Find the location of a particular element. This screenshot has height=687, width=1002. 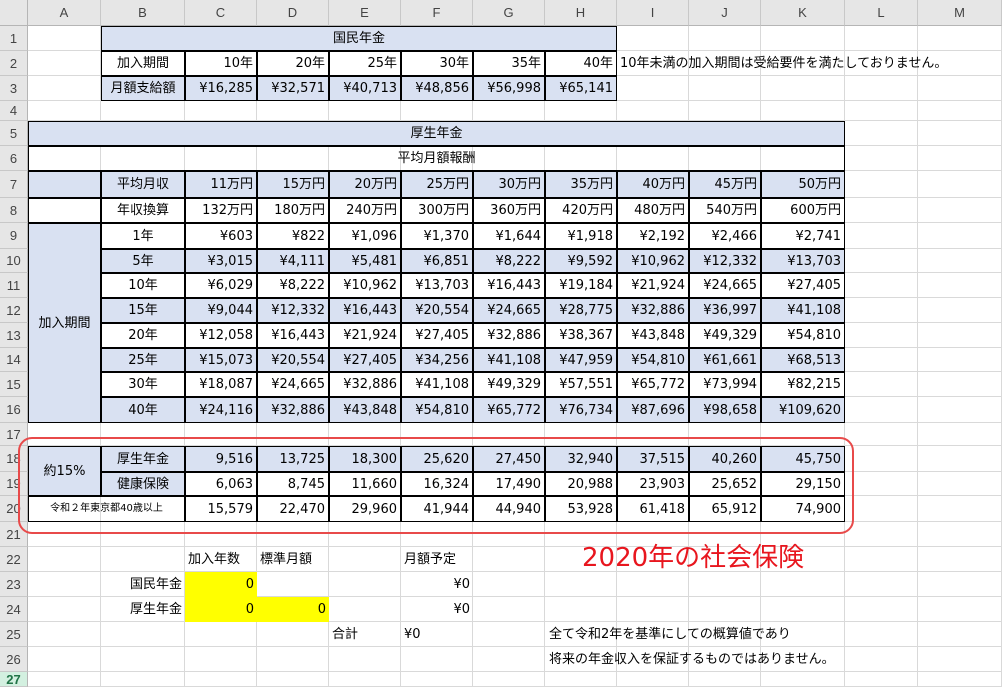

annual-income: 300万円 is located at coordinates (437, 210).